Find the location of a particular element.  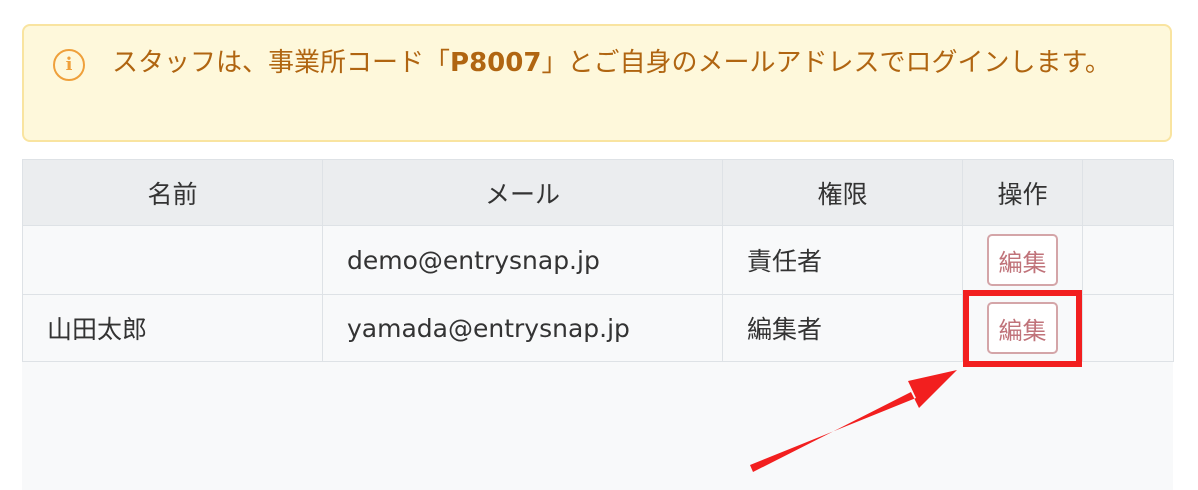

edit-button-row-1: 編集 is located at coordinates (1022, 260).